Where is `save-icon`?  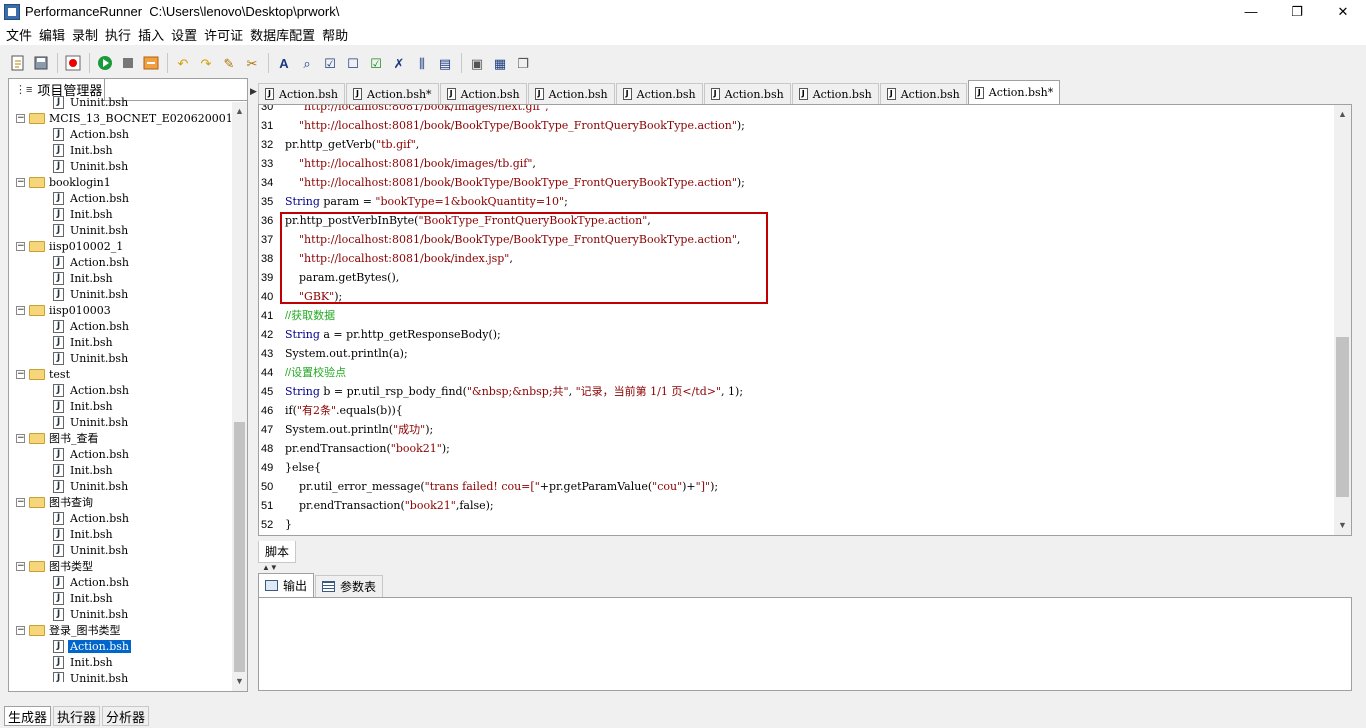 save-icon is located at coordinates (41, 63).